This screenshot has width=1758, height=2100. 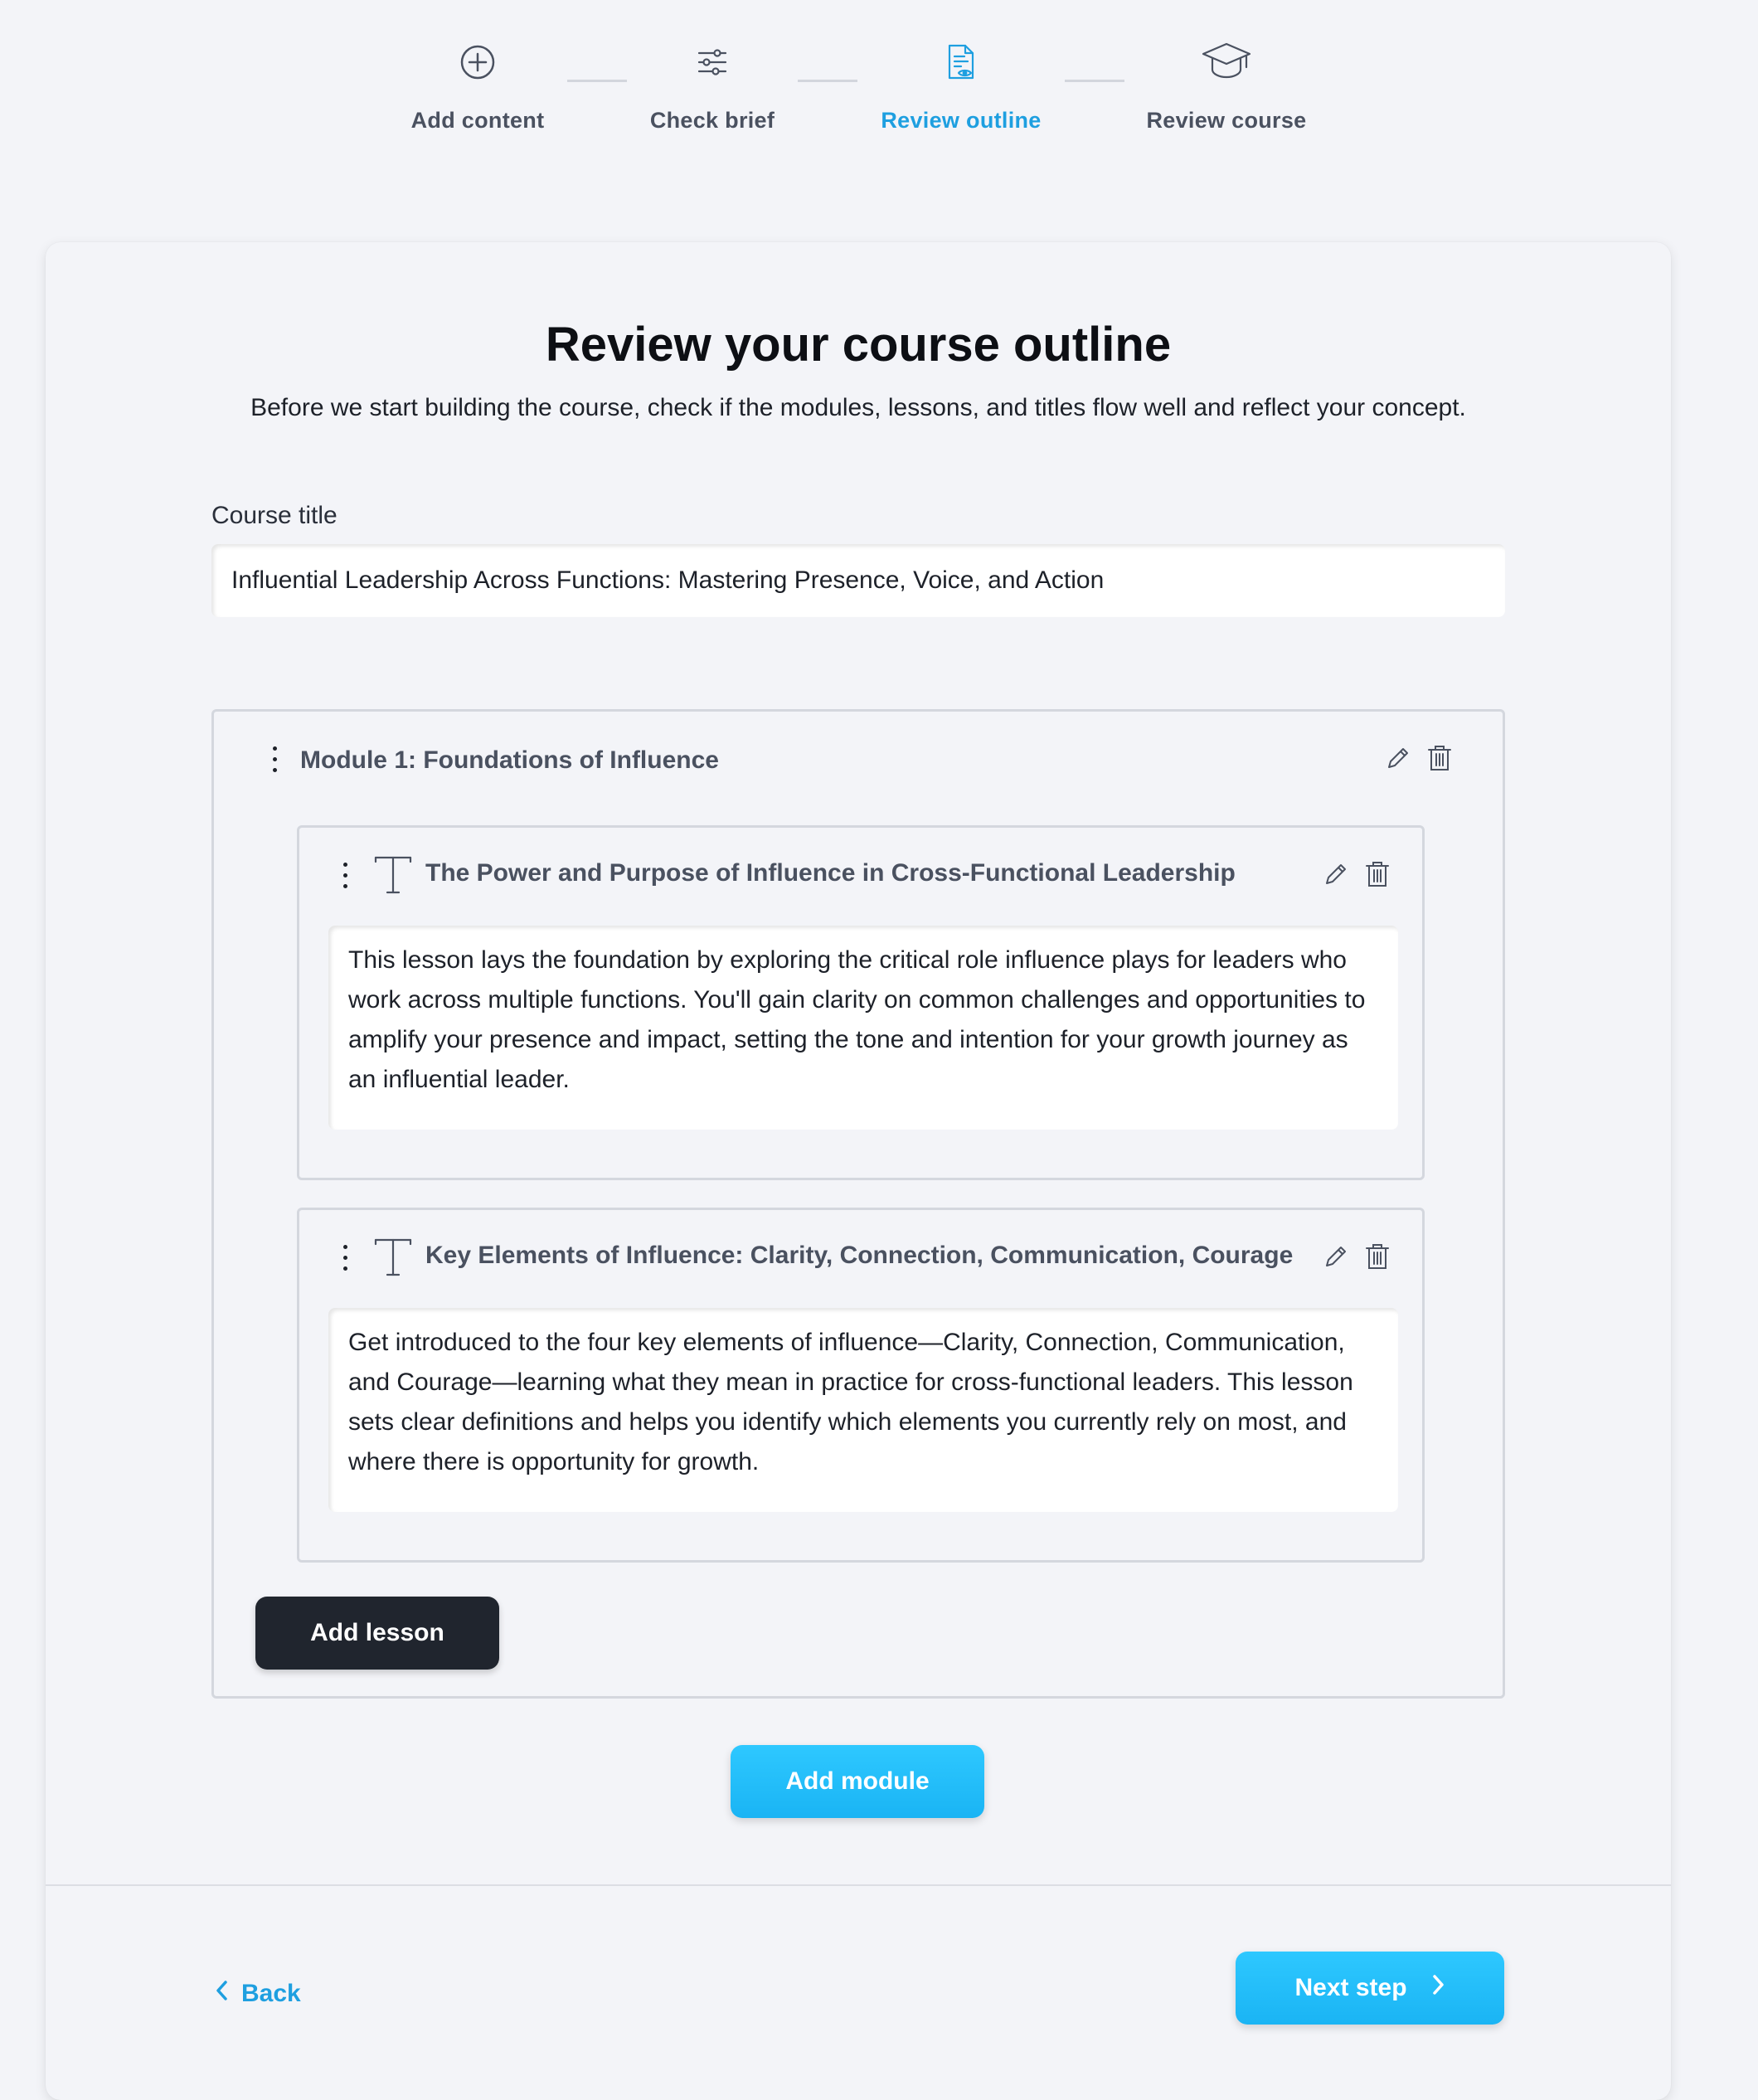 I want to click on step-label: Review course, so click(x=1227, y=120).